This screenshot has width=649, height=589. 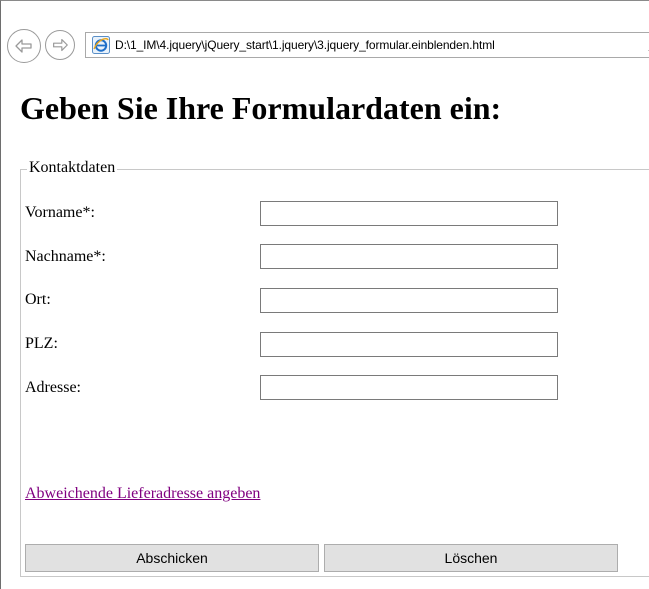 I want to click on address-label: Adresse:, so click(x=53, y=387).